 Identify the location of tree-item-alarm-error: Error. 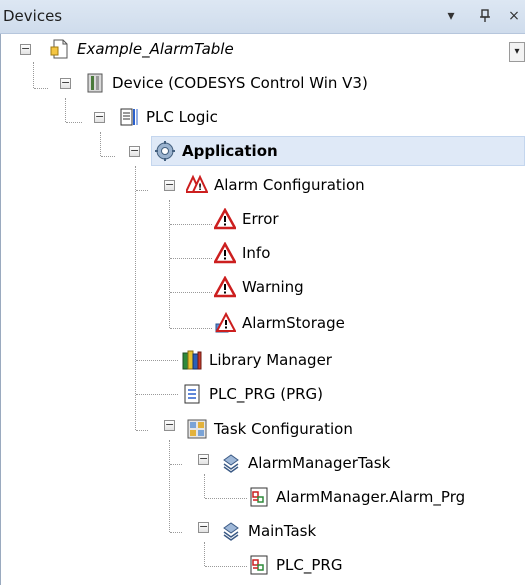
(246, 219).